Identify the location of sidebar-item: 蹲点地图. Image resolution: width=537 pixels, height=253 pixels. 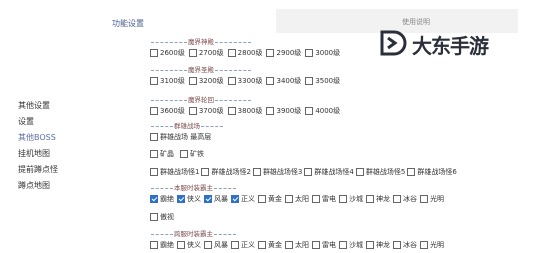
(63, 186).